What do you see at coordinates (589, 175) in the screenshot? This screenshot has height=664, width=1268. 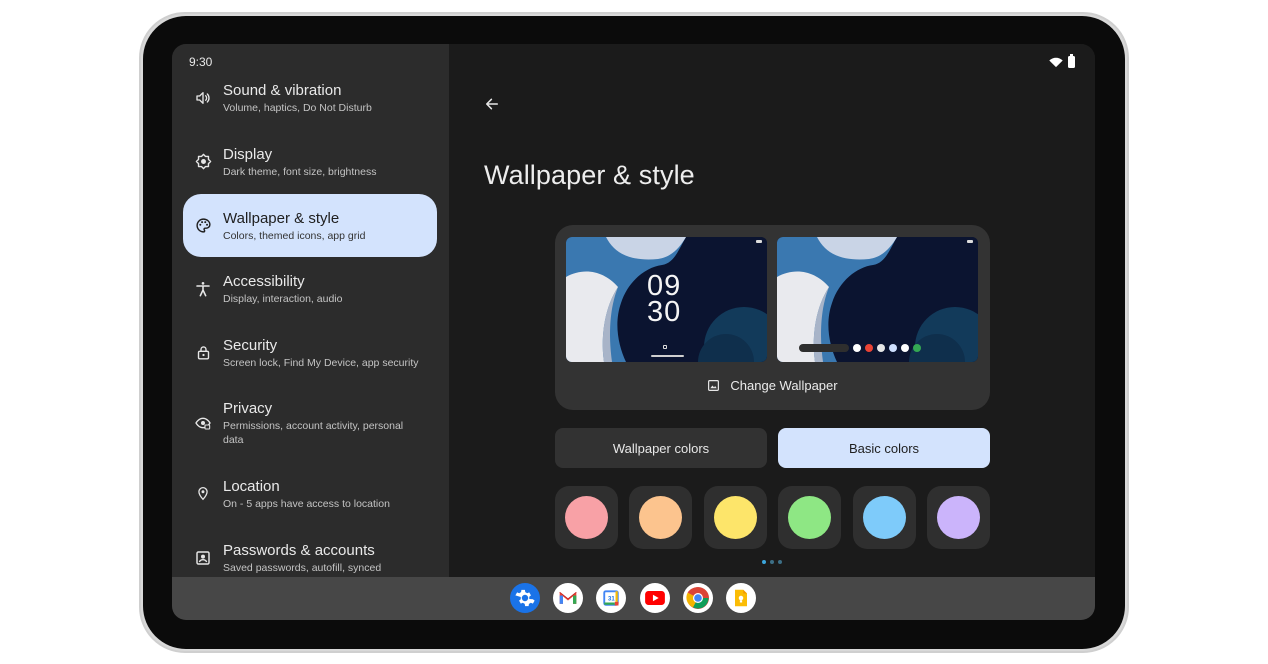 I see `page-title: Wallpaper & style` at bounding box center [589, 175].